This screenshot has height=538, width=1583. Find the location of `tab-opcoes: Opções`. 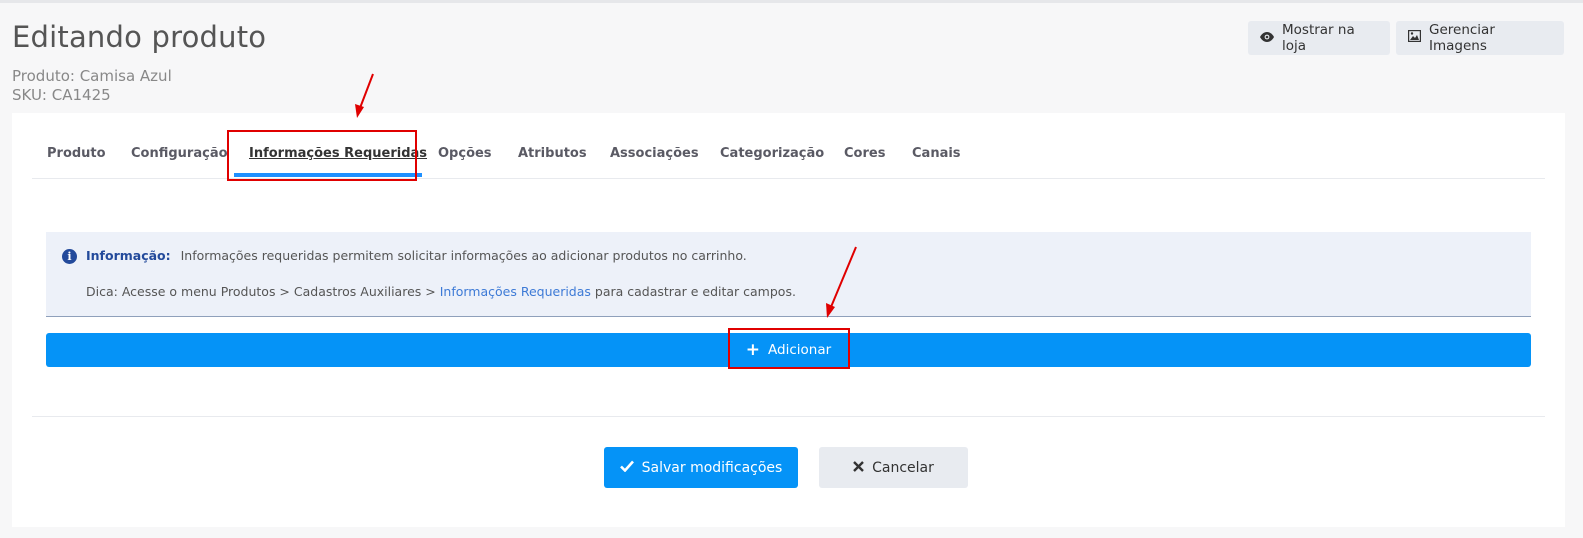

tab-opcoes: Opções is located at coordinates (465, 153).